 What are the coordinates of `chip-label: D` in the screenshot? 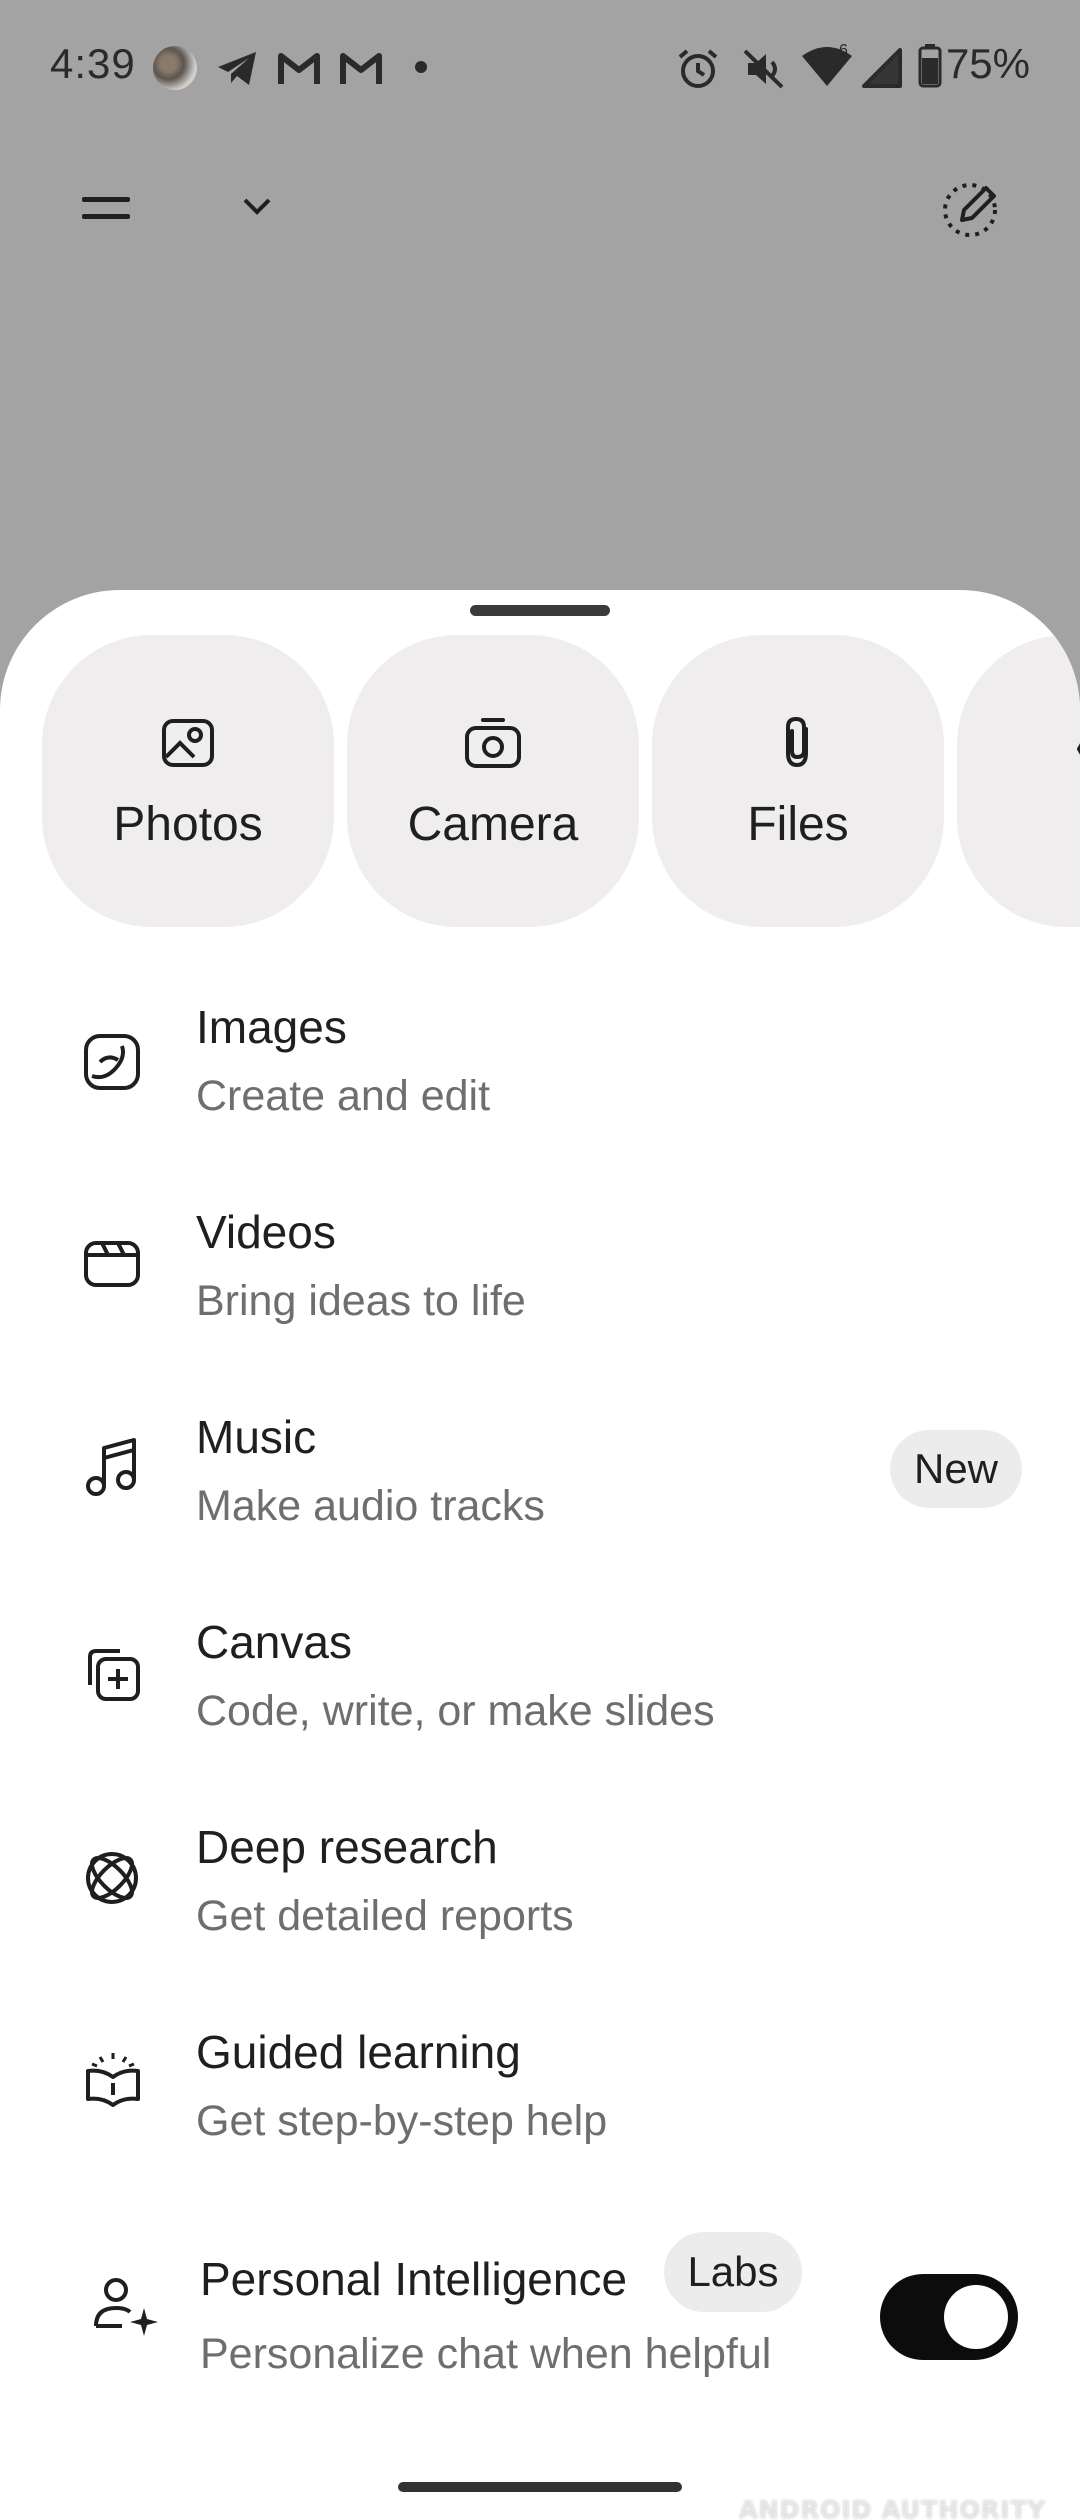 It's located at (1018, 824).